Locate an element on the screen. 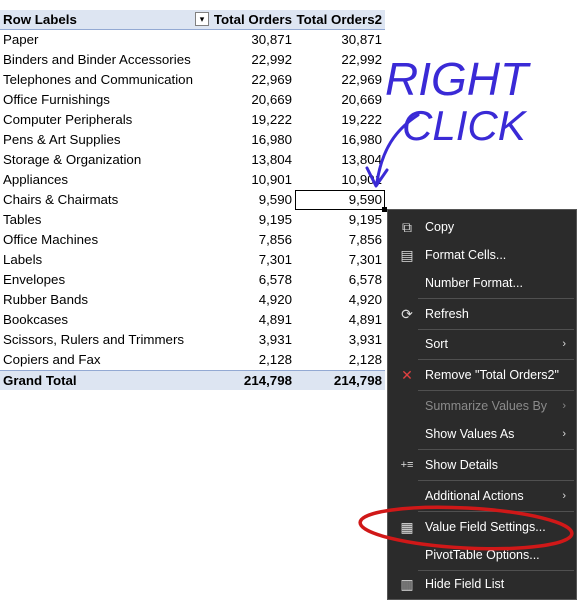  total-orders-value: 30,871 is located at coordinates (271, 40).